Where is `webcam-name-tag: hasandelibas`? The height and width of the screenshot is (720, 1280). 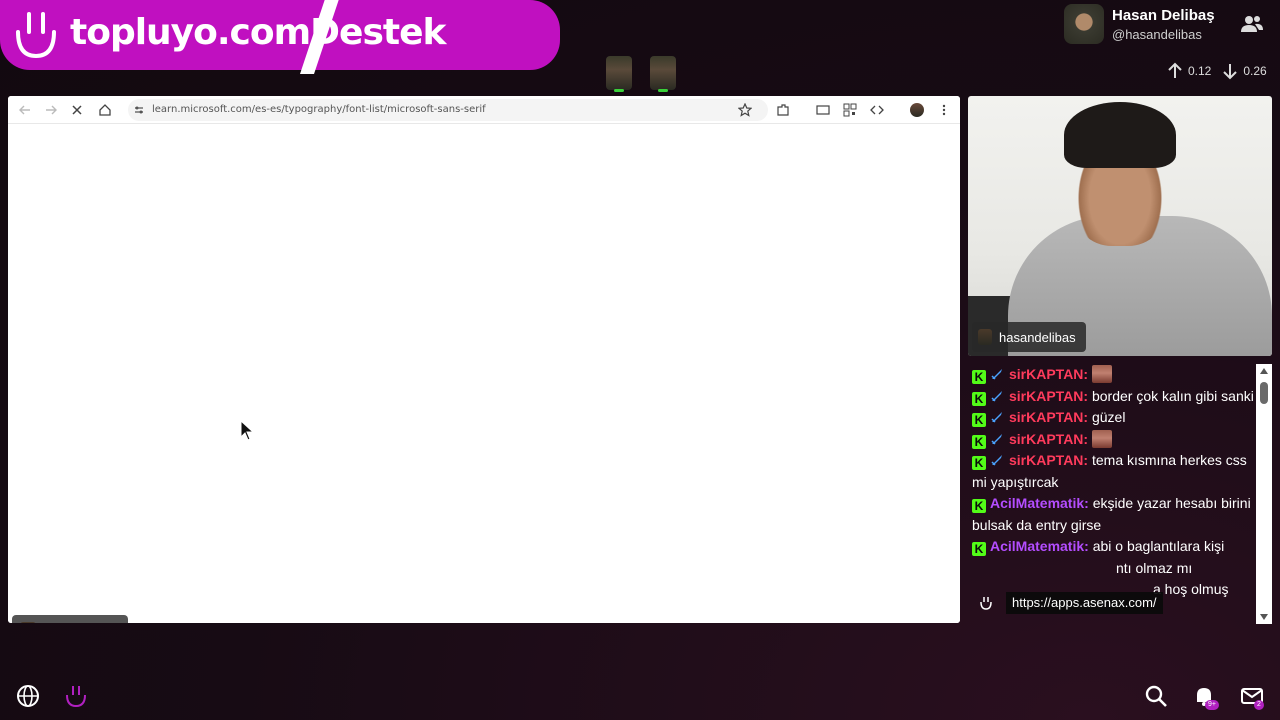
webcam-name-tag: hasandelibas is located at coordinates (1029, 337).